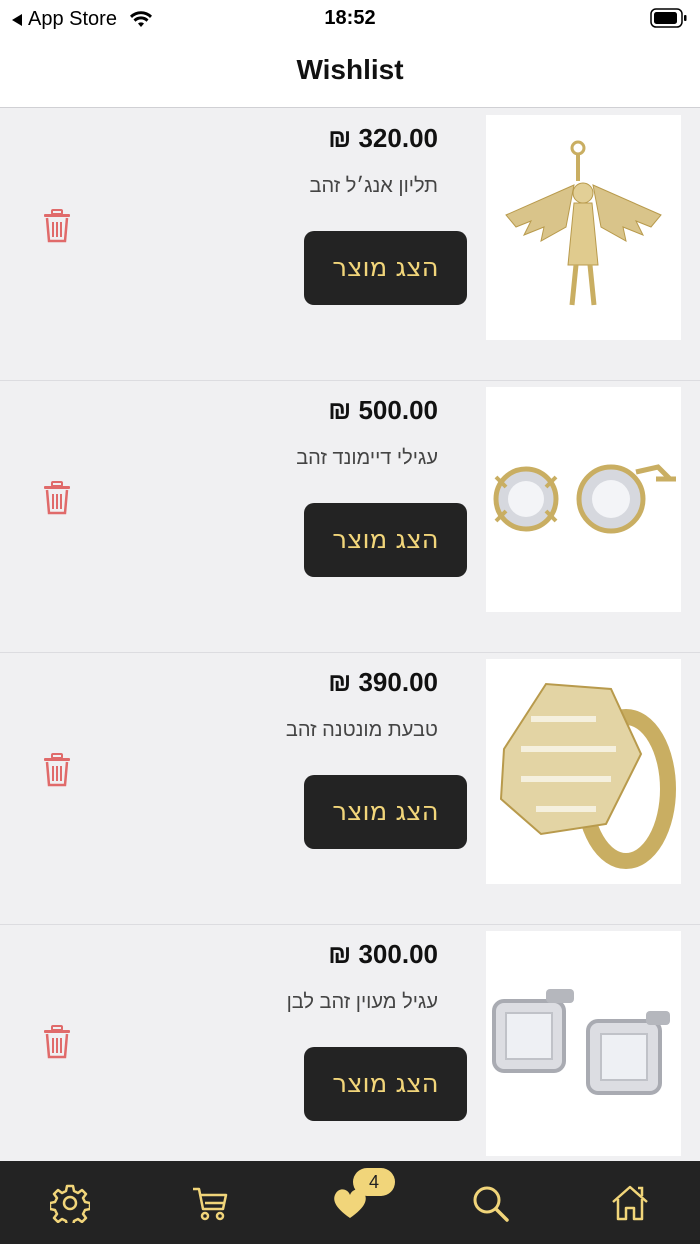 The height and width of the screenshot is (1244, 700). I want to click on battery-icon, so click(668, 18).